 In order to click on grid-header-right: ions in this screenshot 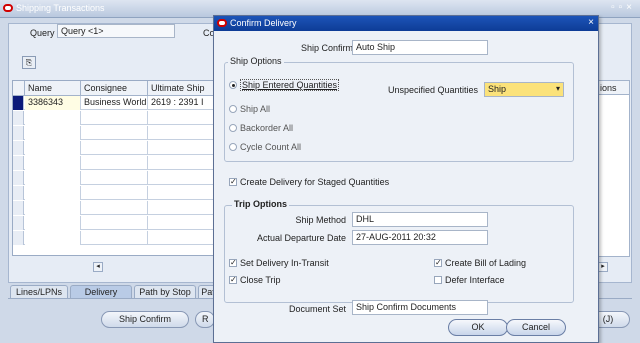, I will do `click(614, 87)`.